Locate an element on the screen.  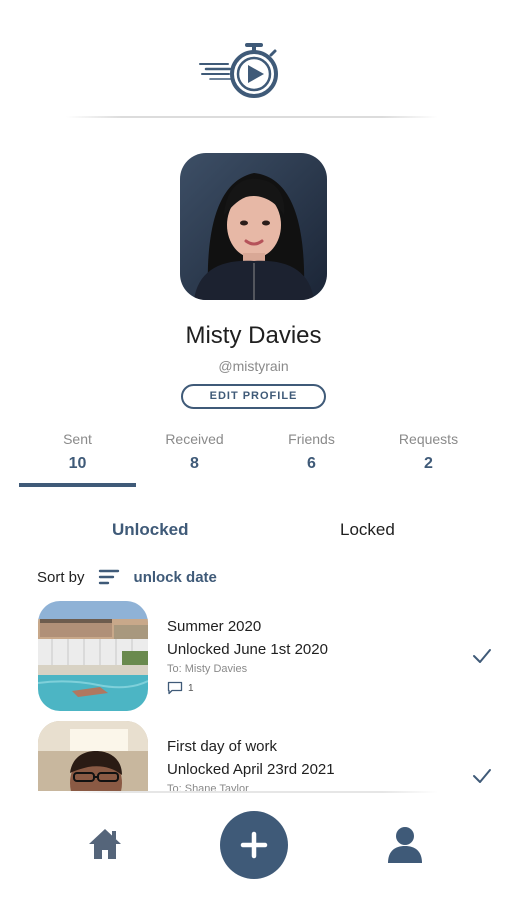
stat-label: Friends is located at coordinates (311, 439).